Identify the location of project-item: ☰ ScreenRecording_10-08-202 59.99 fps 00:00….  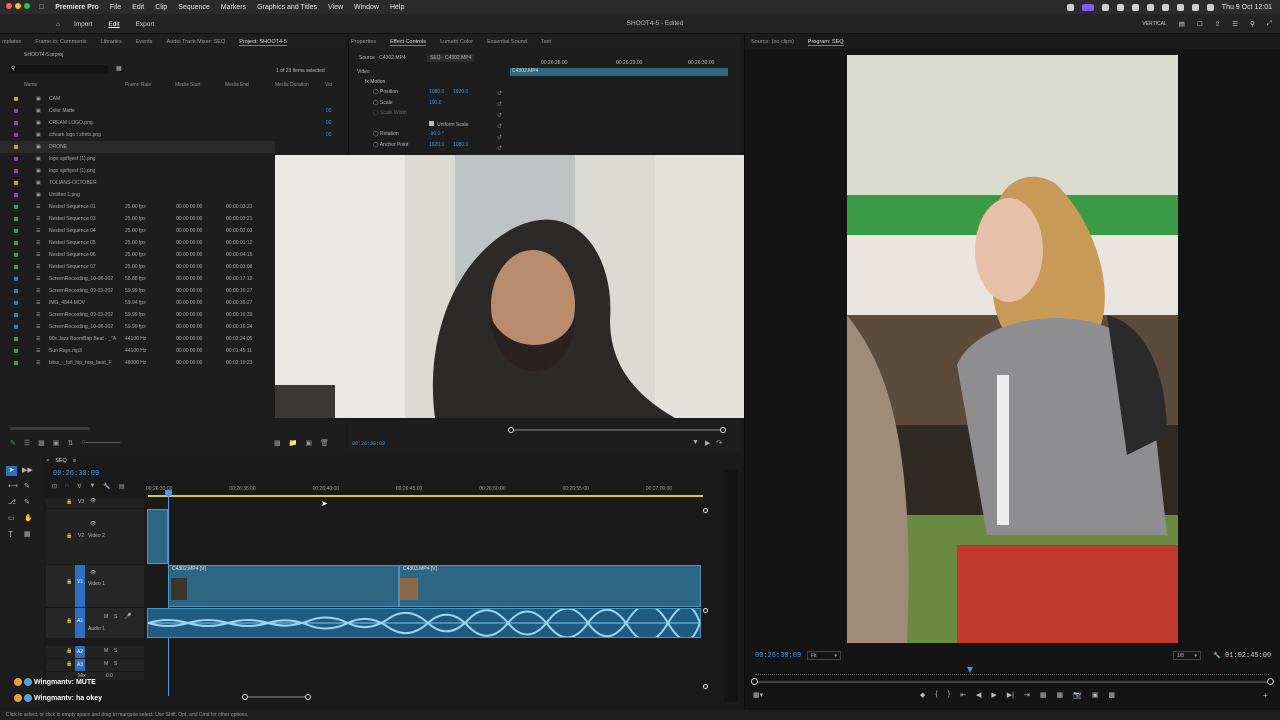
(137, 327).